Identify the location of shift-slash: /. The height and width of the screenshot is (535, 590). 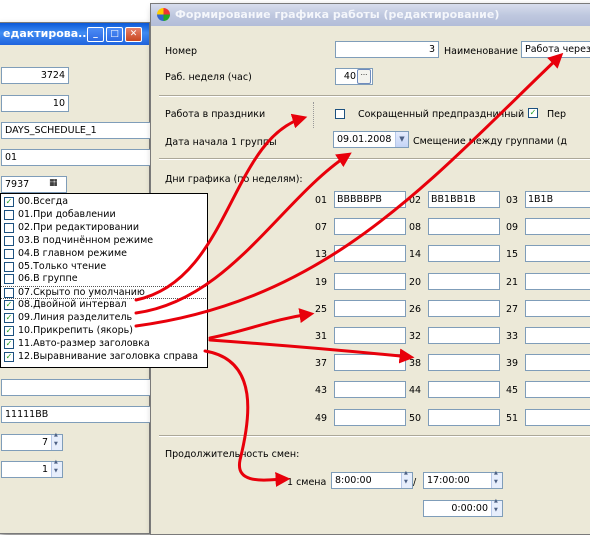
(415, 482).